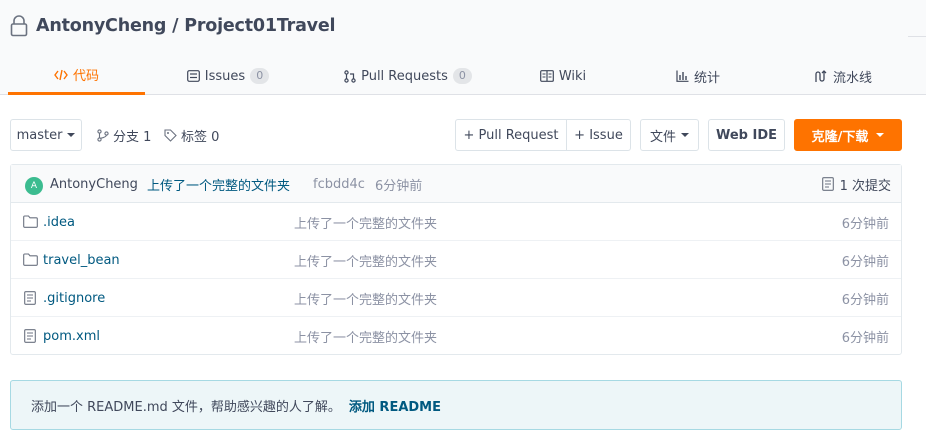 This screenshot has height=440, width=926. I want to click on tab-stats: 统计, so click(698, 76).